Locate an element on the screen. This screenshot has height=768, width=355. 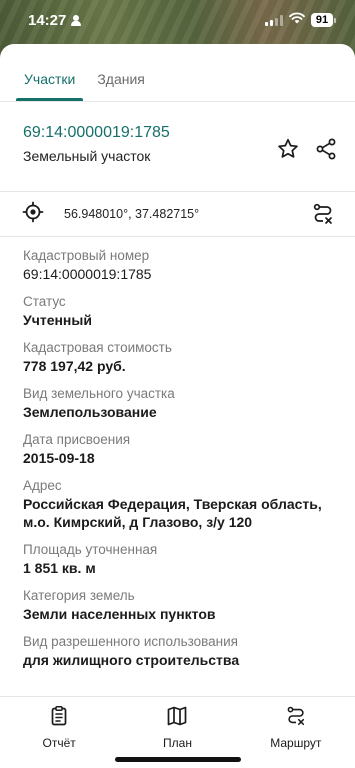
field-area: Площадь уточненная 1 851 кв. м is located at coordinates (90, 559).